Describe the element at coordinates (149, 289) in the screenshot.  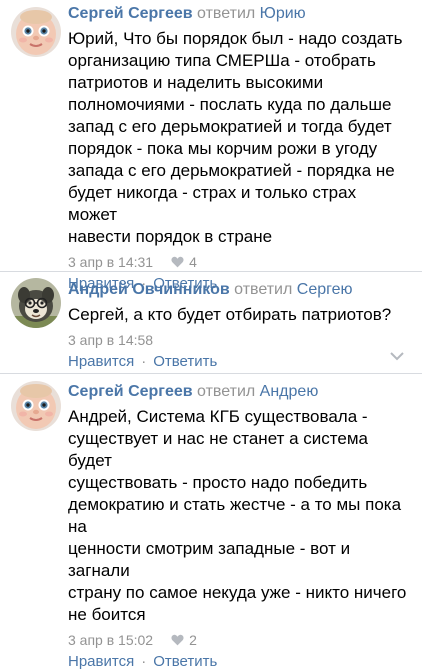
I see `author-link: Андрей Овчинников` at that location.